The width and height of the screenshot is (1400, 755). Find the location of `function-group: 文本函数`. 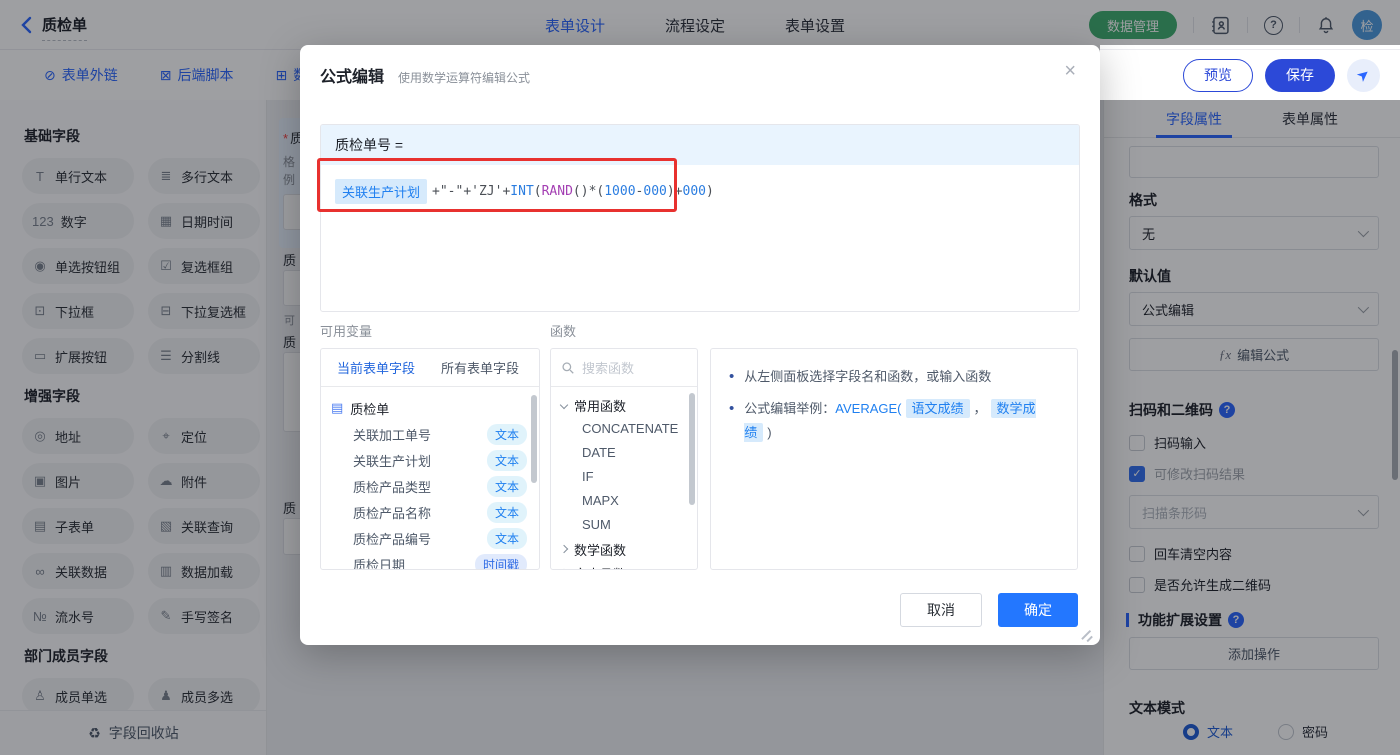

function-group: 文本函数 is located at coordinates (625, 565).